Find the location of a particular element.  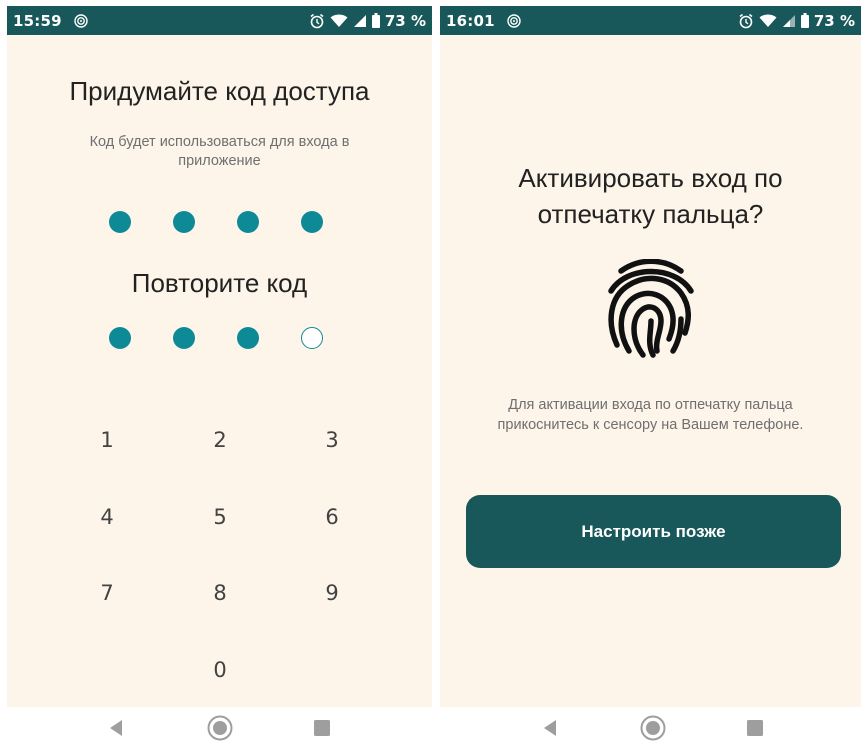

status-time: 15:59 is located at coordinates (37, 20).